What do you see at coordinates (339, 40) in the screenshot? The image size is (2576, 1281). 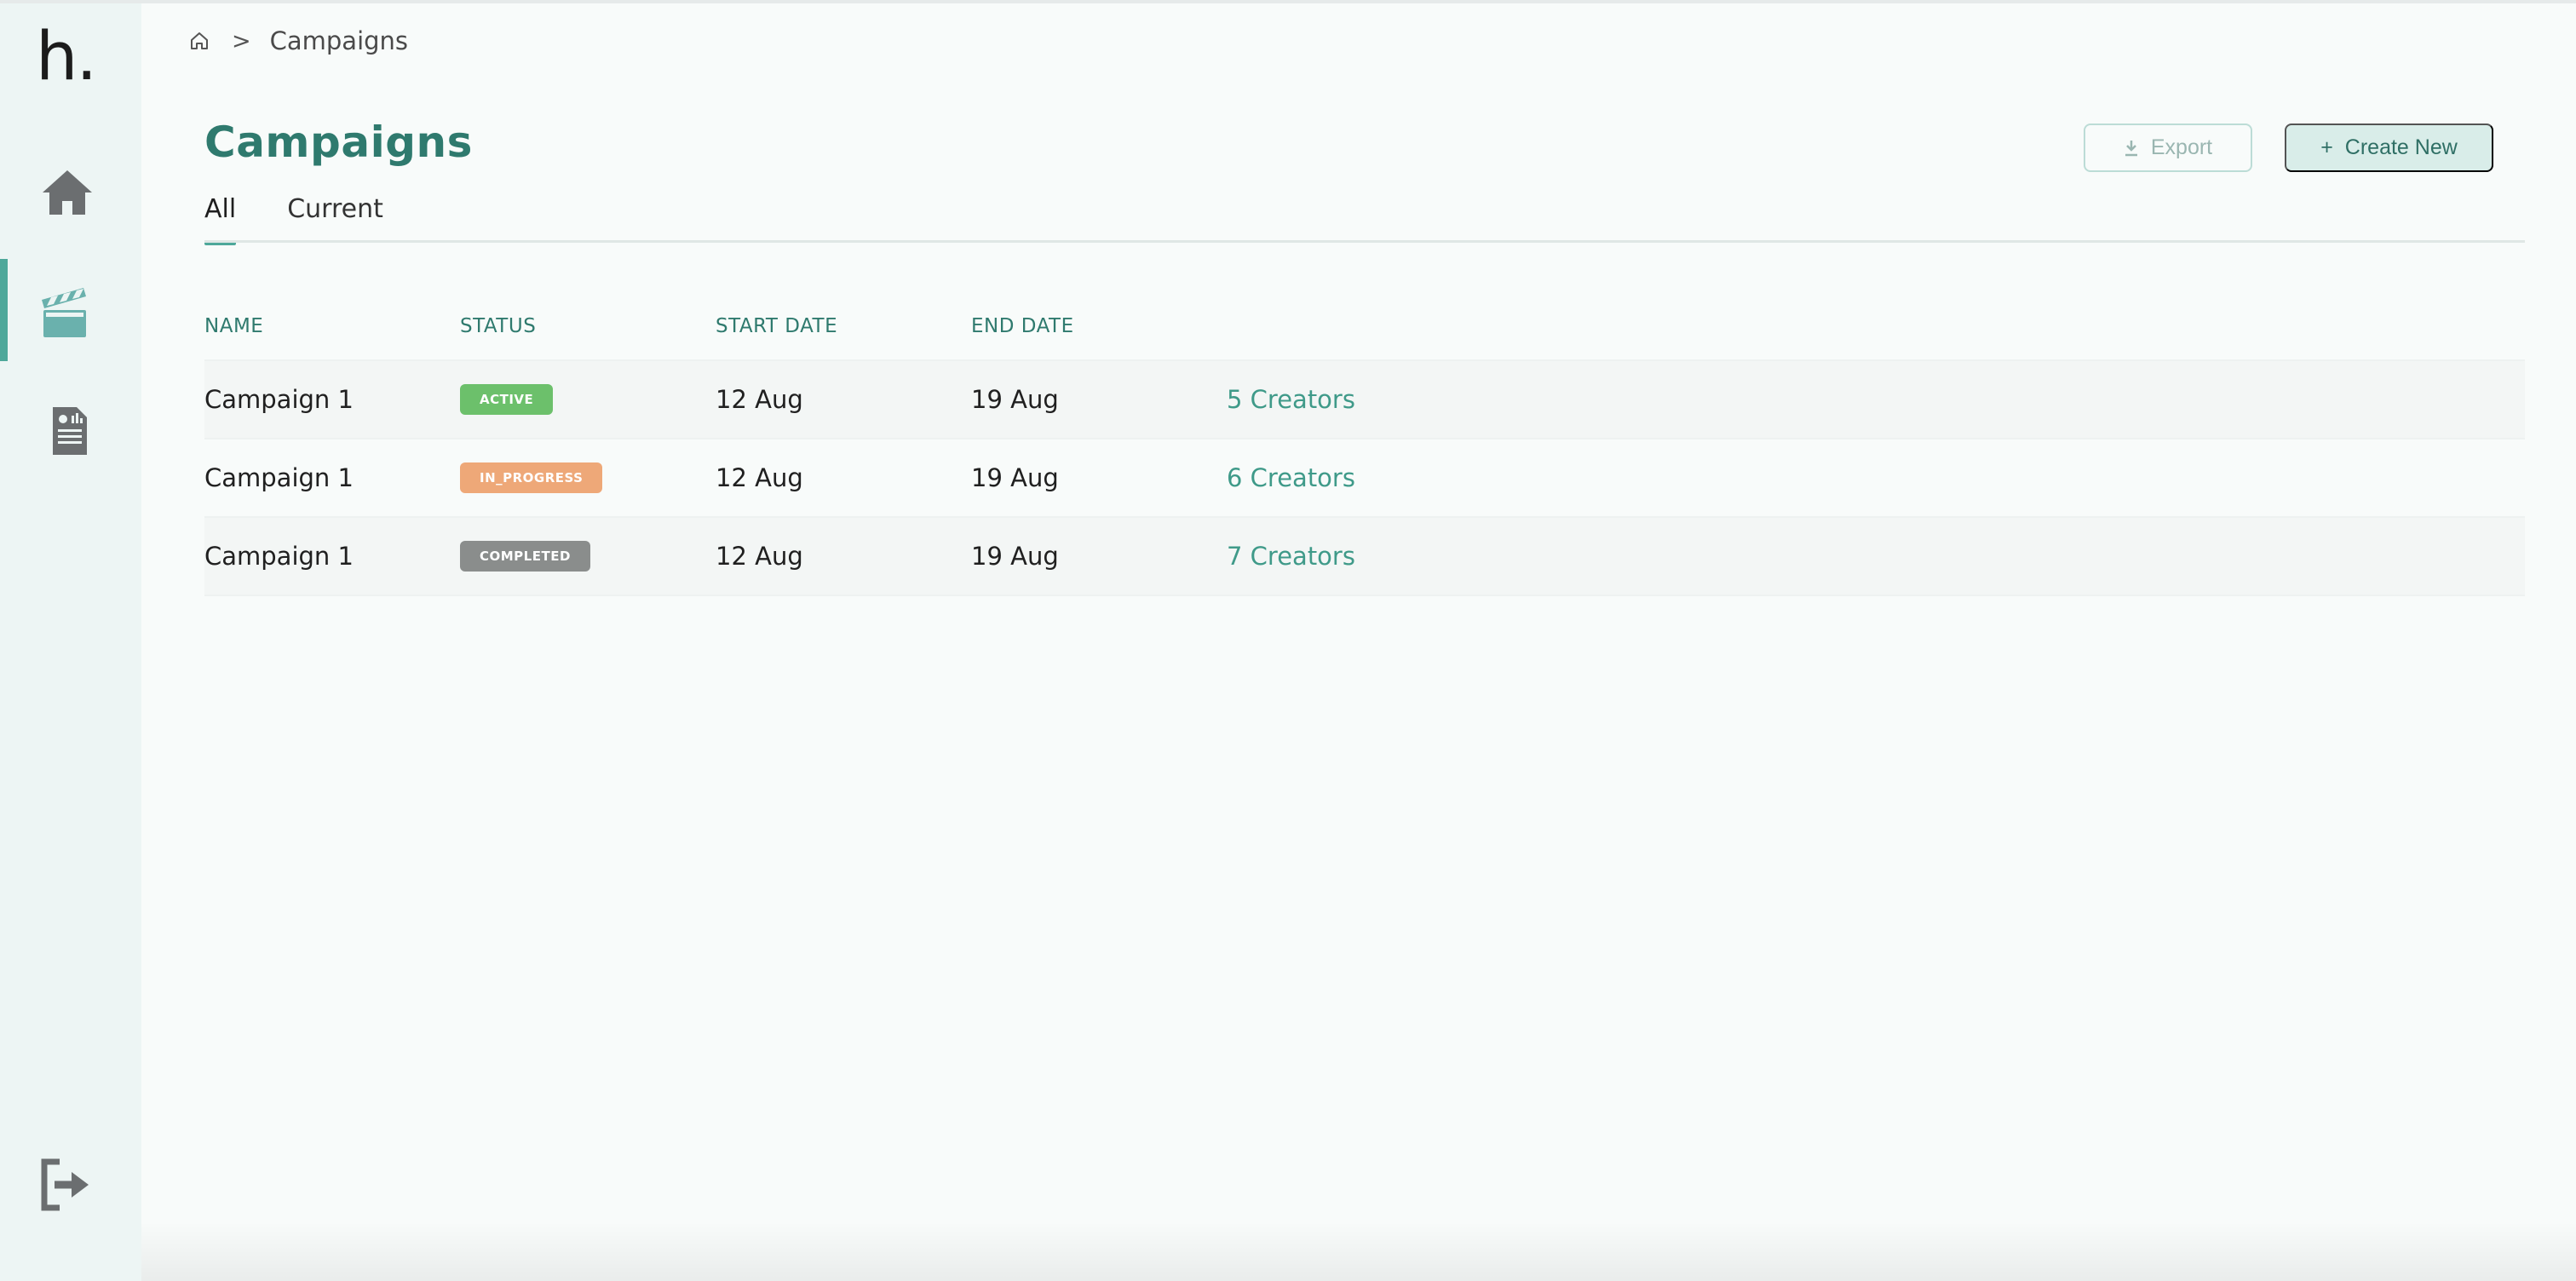 I see `breadcrumb-current: Campaigns` at bounding box center [339, 40].